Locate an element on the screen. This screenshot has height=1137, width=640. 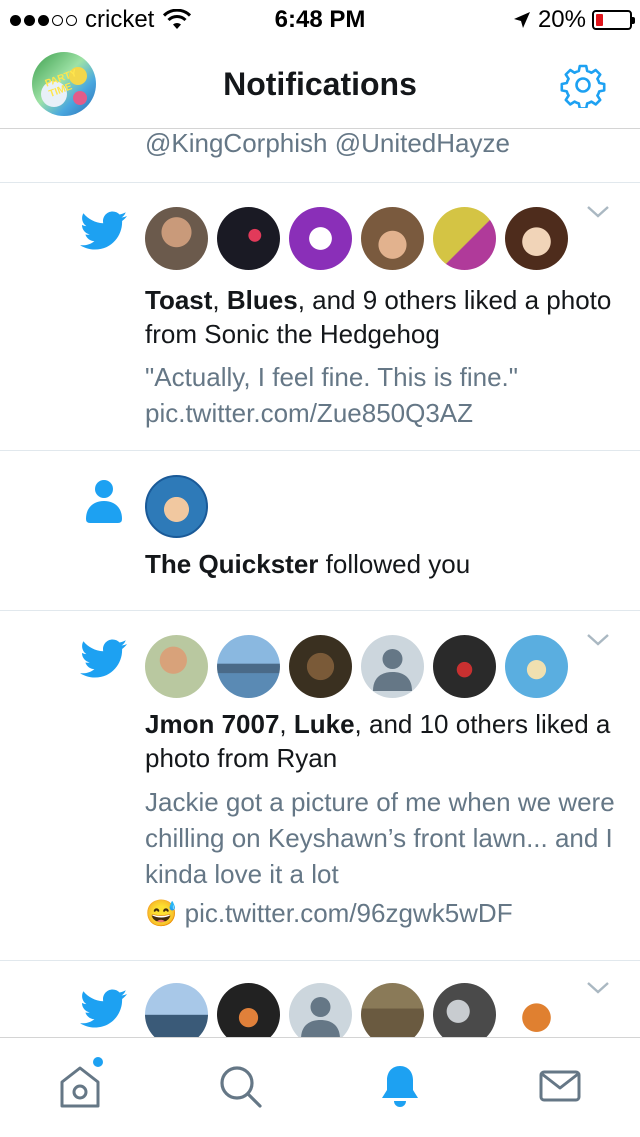
user-name: The Quickster is located at coordinates (231, 564).